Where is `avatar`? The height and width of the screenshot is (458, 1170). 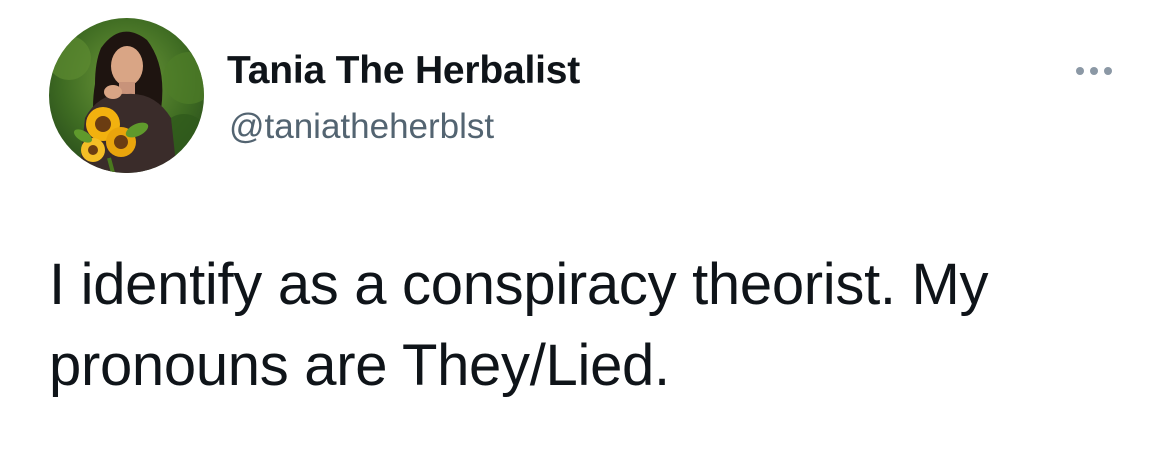
avatar is located at coordinates (126, 95).